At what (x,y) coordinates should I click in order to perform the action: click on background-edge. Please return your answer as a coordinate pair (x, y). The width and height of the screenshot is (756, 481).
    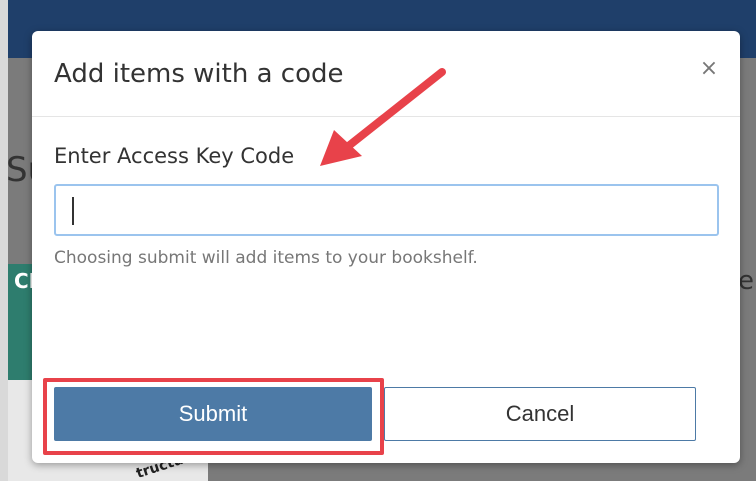
    Looking at the image, I should click on (4, 240).